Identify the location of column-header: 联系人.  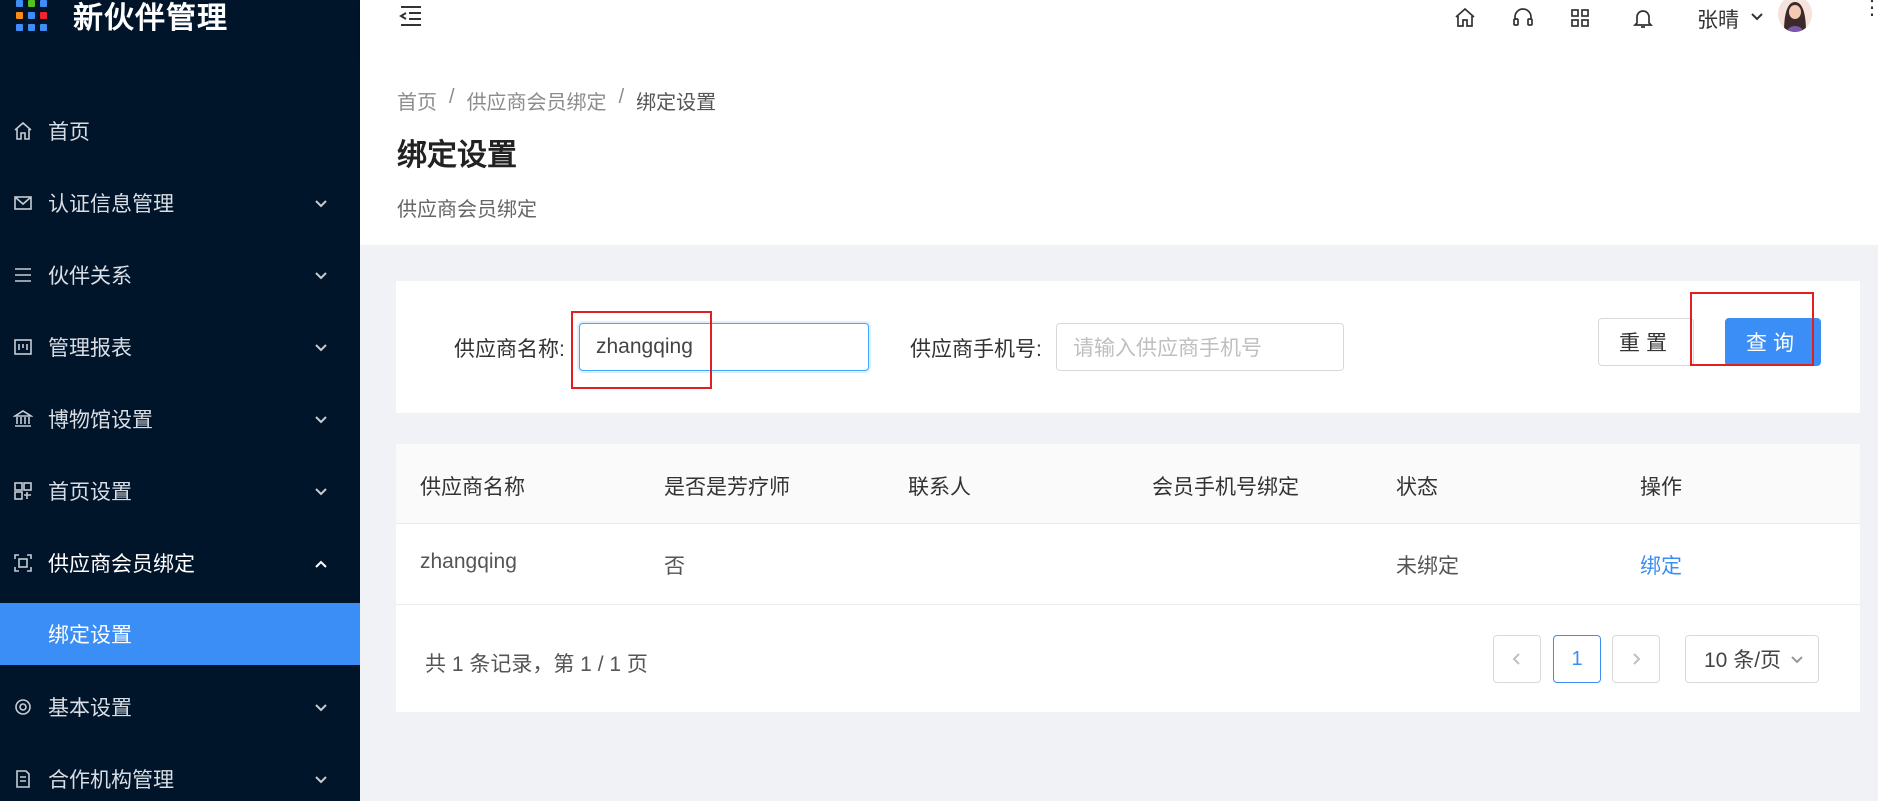
(939, 487).